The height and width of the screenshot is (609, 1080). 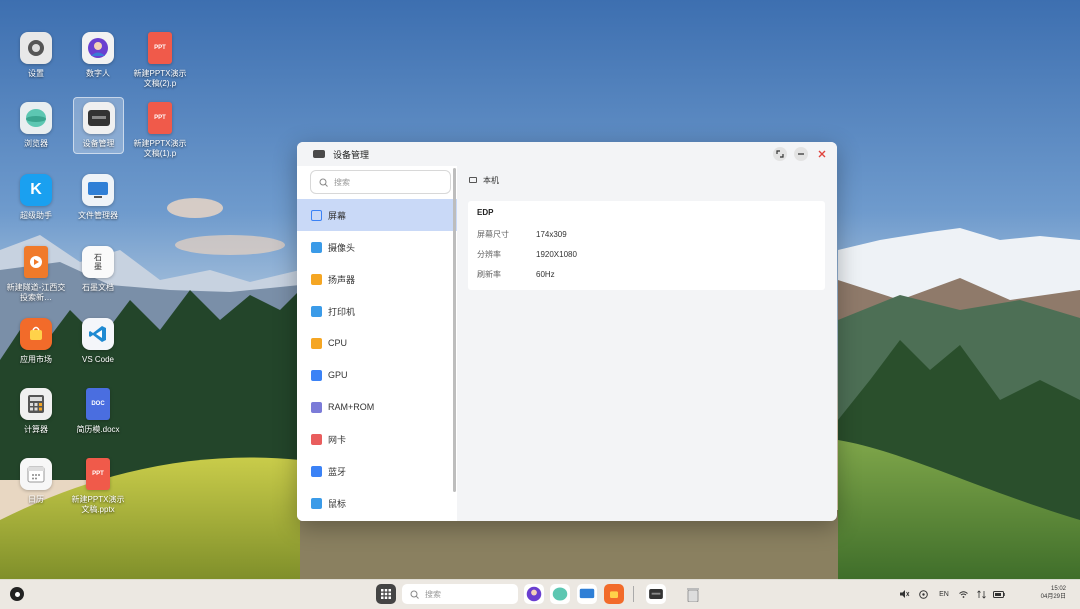 What do you see at coordinates (36, 474) in the screenshot?
I see `calendar-icon` at bounding box center [36, 474].